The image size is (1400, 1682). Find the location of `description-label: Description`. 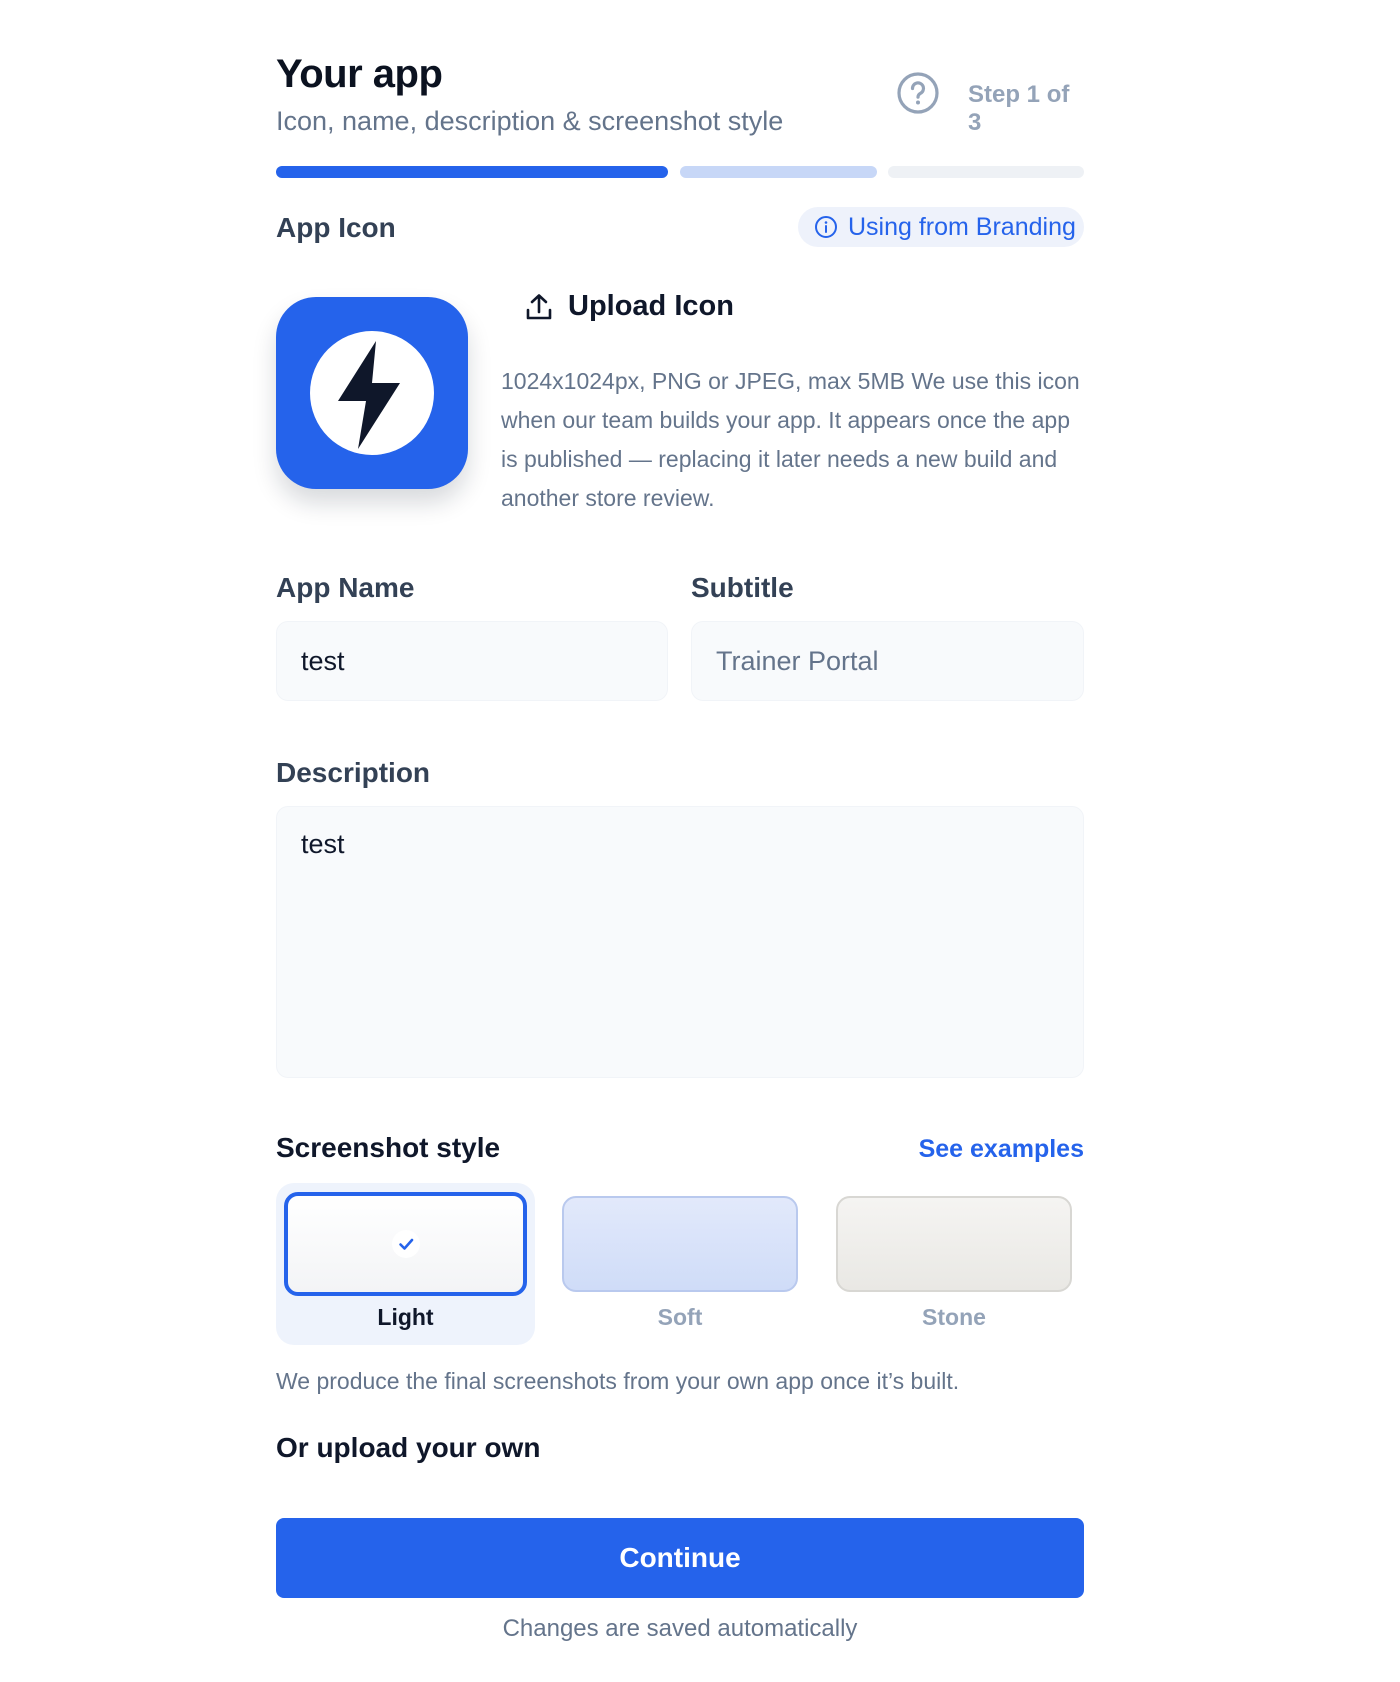

description-label: Description is located at coordinates (353, 772).